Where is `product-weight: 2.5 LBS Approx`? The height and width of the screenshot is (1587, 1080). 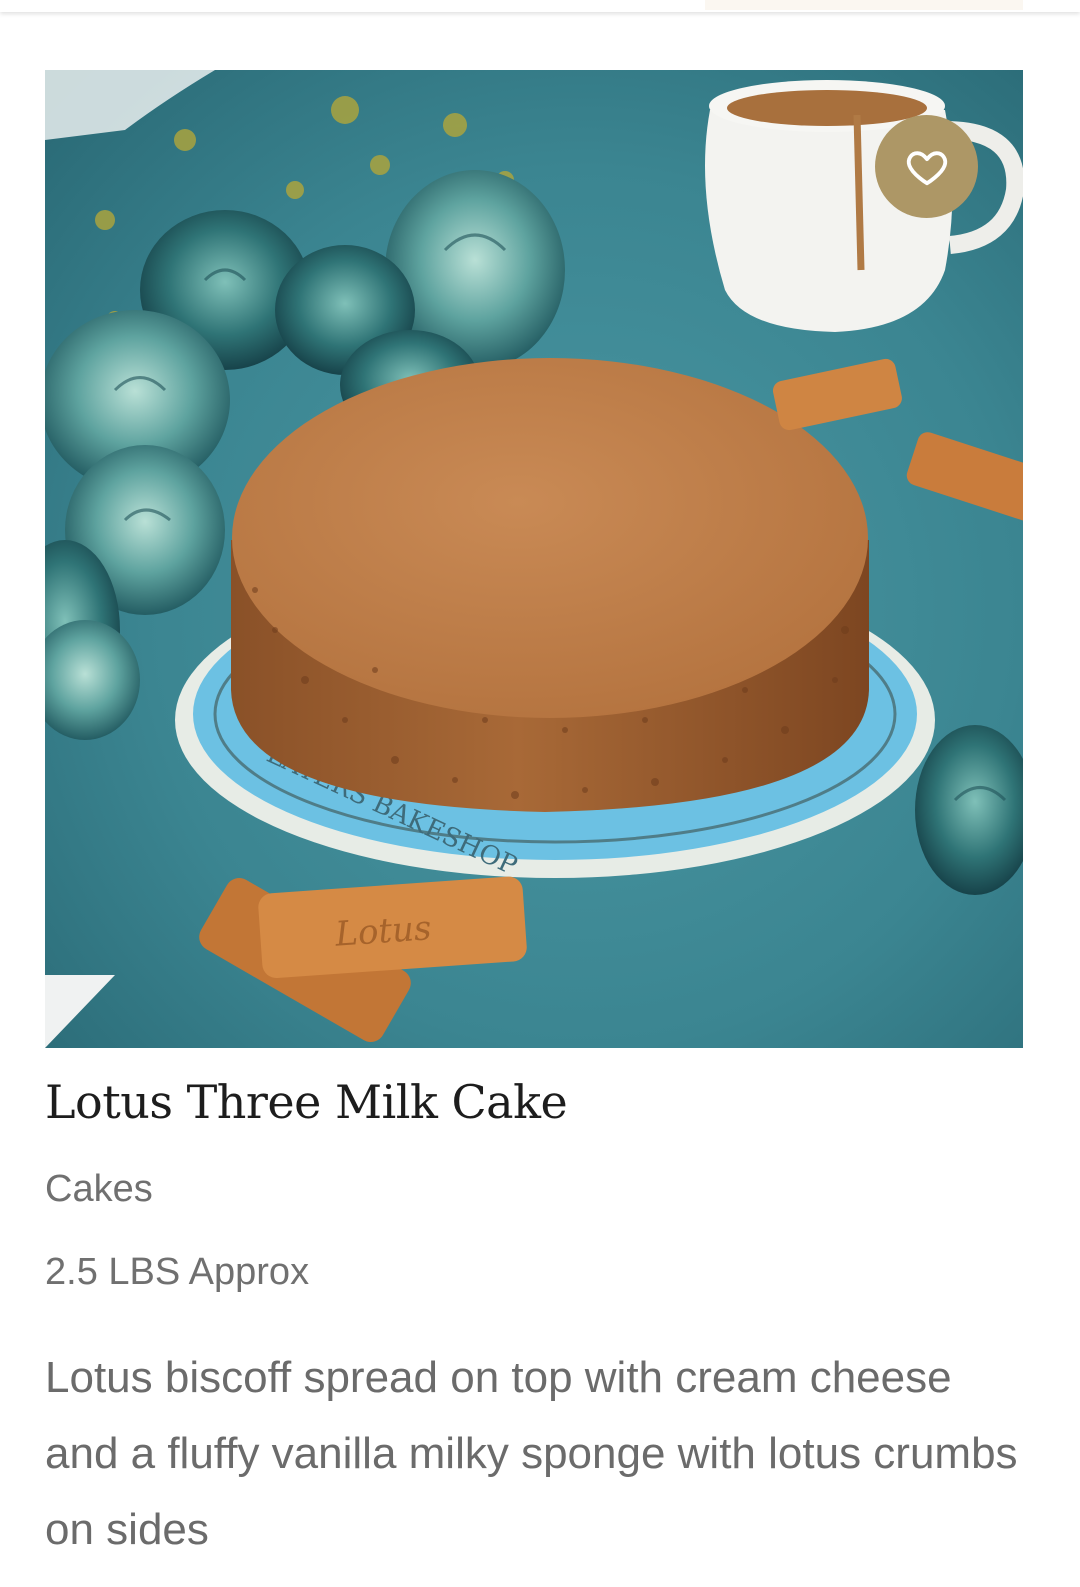 product-weight: 2.5 LBS Approx is located at coordinates (177, 1272).